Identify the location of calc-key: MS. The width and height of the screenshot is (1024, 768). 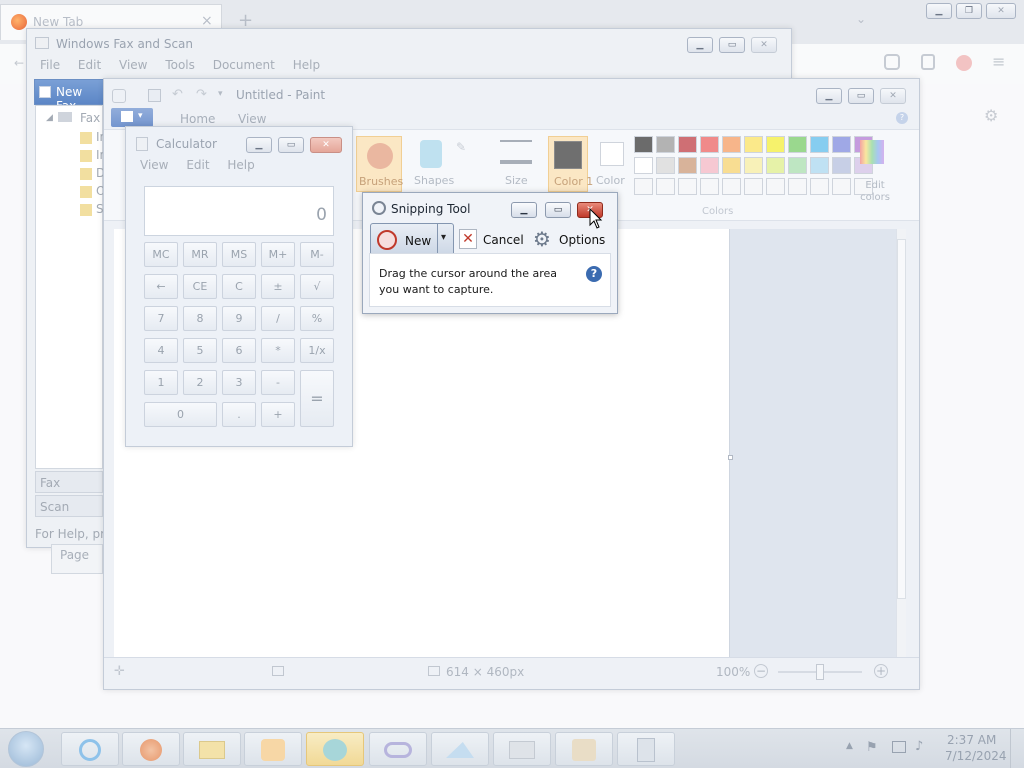
(239, 254).